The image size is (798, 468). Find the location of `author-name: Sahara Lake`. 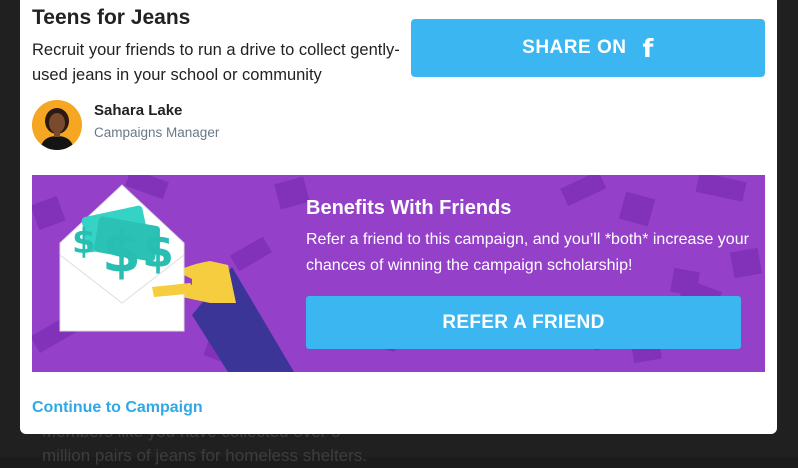

author-name: Sahara Lake is located at coordinates (138, 110).